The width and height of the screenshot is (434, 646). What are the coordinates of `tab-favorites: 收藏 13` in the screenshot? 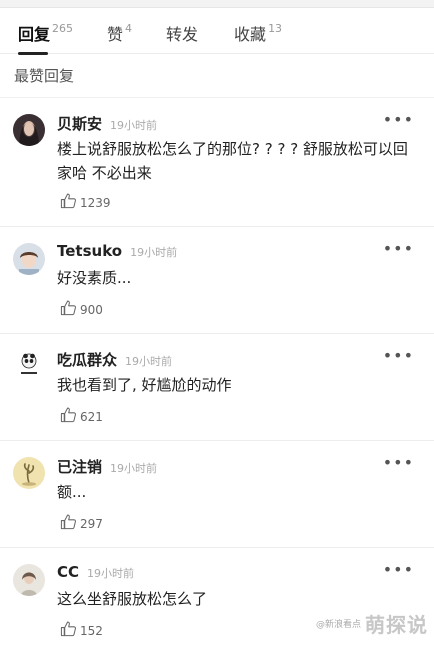 It's located at (258, 31).